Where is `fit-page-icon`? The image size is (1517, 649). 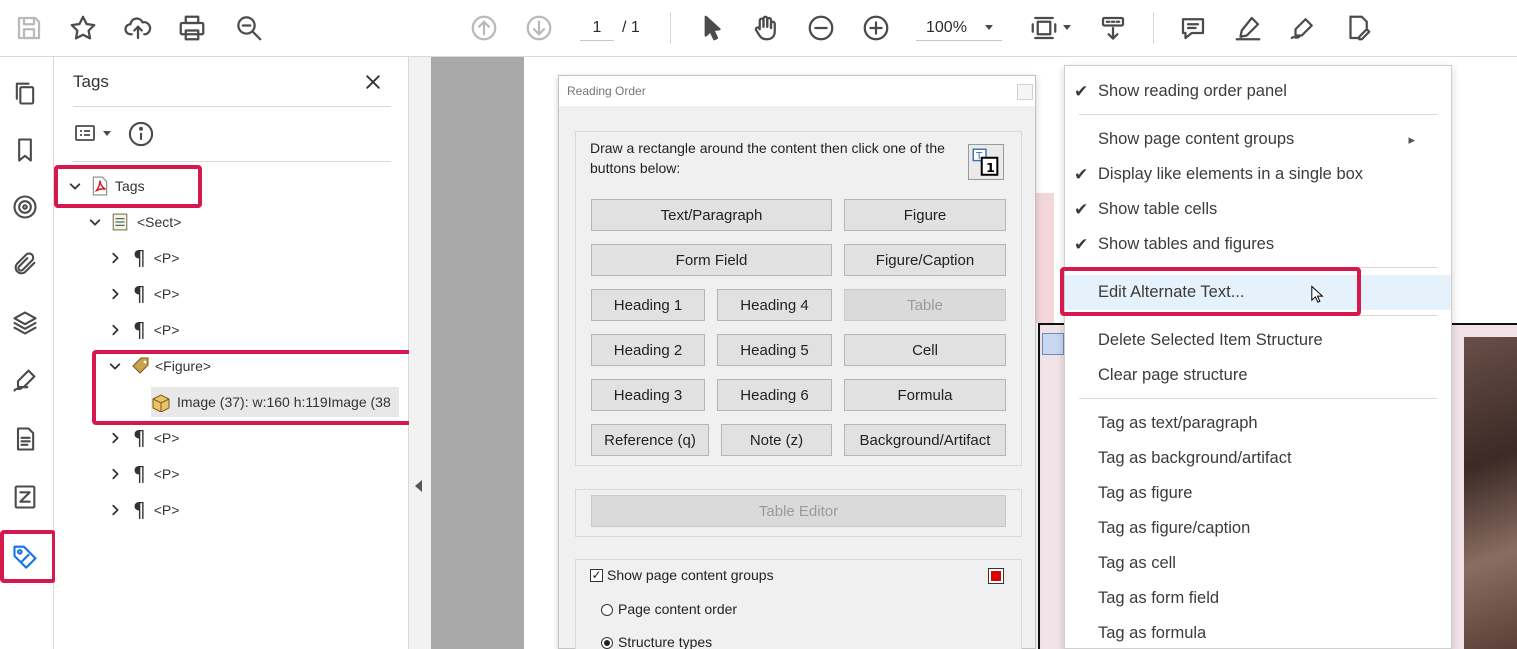
fit-page-icon is located at coordinates (1044, 28).